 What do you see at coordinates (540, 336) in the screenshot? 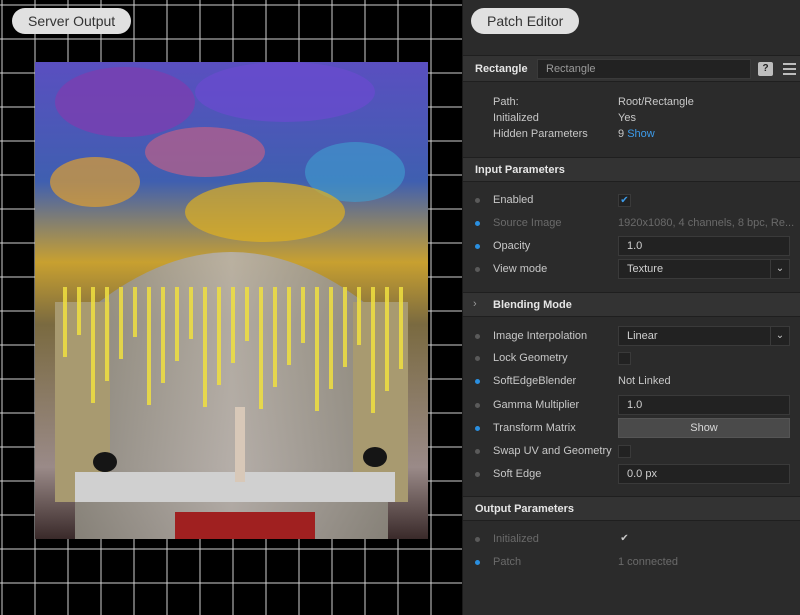
I see `image-interpolation-label: Image Interpolation` at bounding box center [540, 336].